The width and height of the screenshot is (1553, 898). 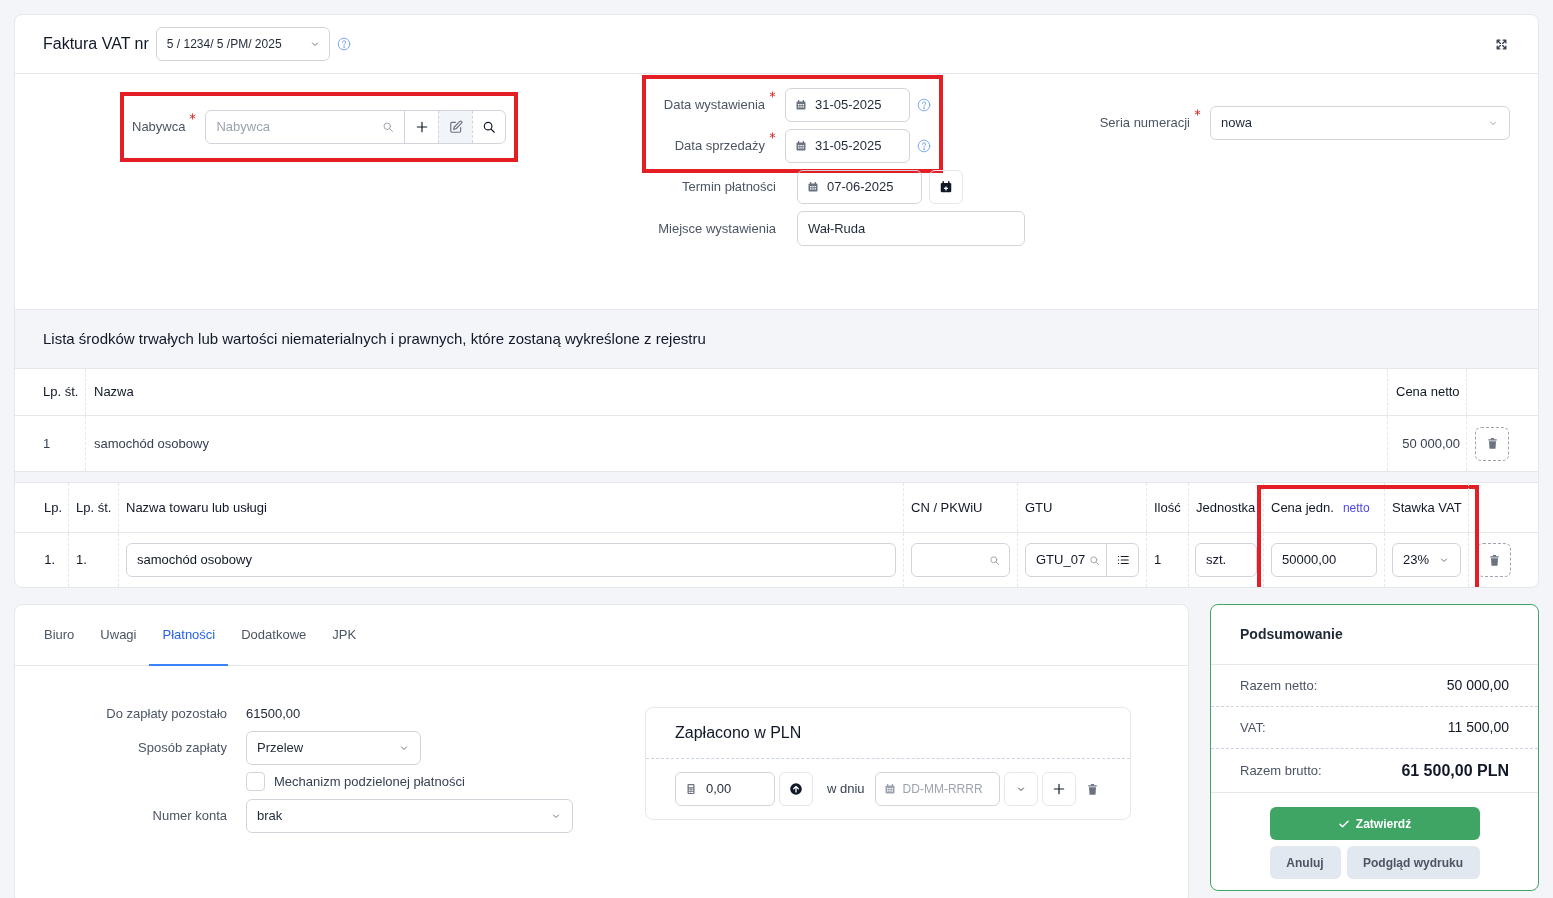 What do you see at coordinates (166, 714) in the screenshot?
I see `field-label: Do zapłaty pozostało` at bounding box center [166, 714].